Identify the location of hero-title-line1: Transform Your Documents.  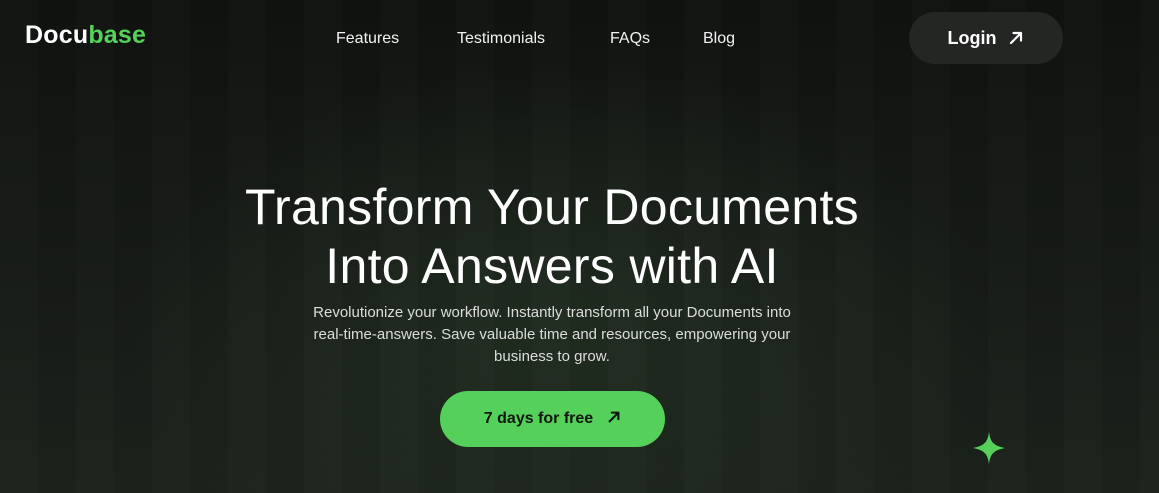
(552, 206).